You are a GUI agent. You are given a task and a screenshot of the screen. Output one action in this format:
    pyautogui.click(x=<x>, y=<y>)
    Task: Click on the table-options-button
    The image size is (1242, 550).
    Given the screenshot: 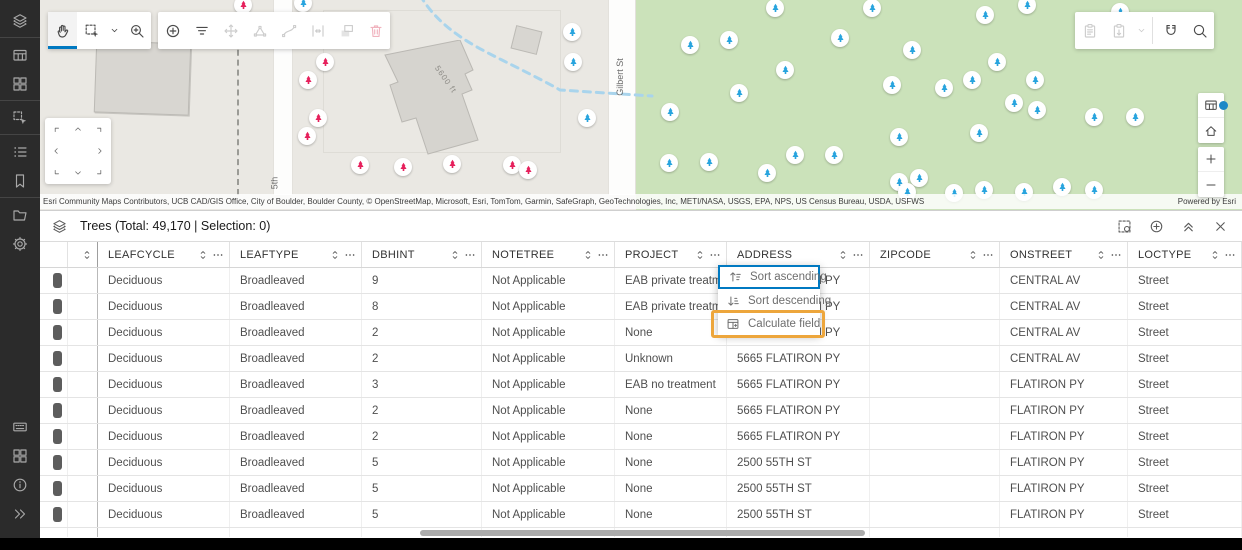 What is the action you would take?
    pyautogui.click(x=1124, y=226)
    